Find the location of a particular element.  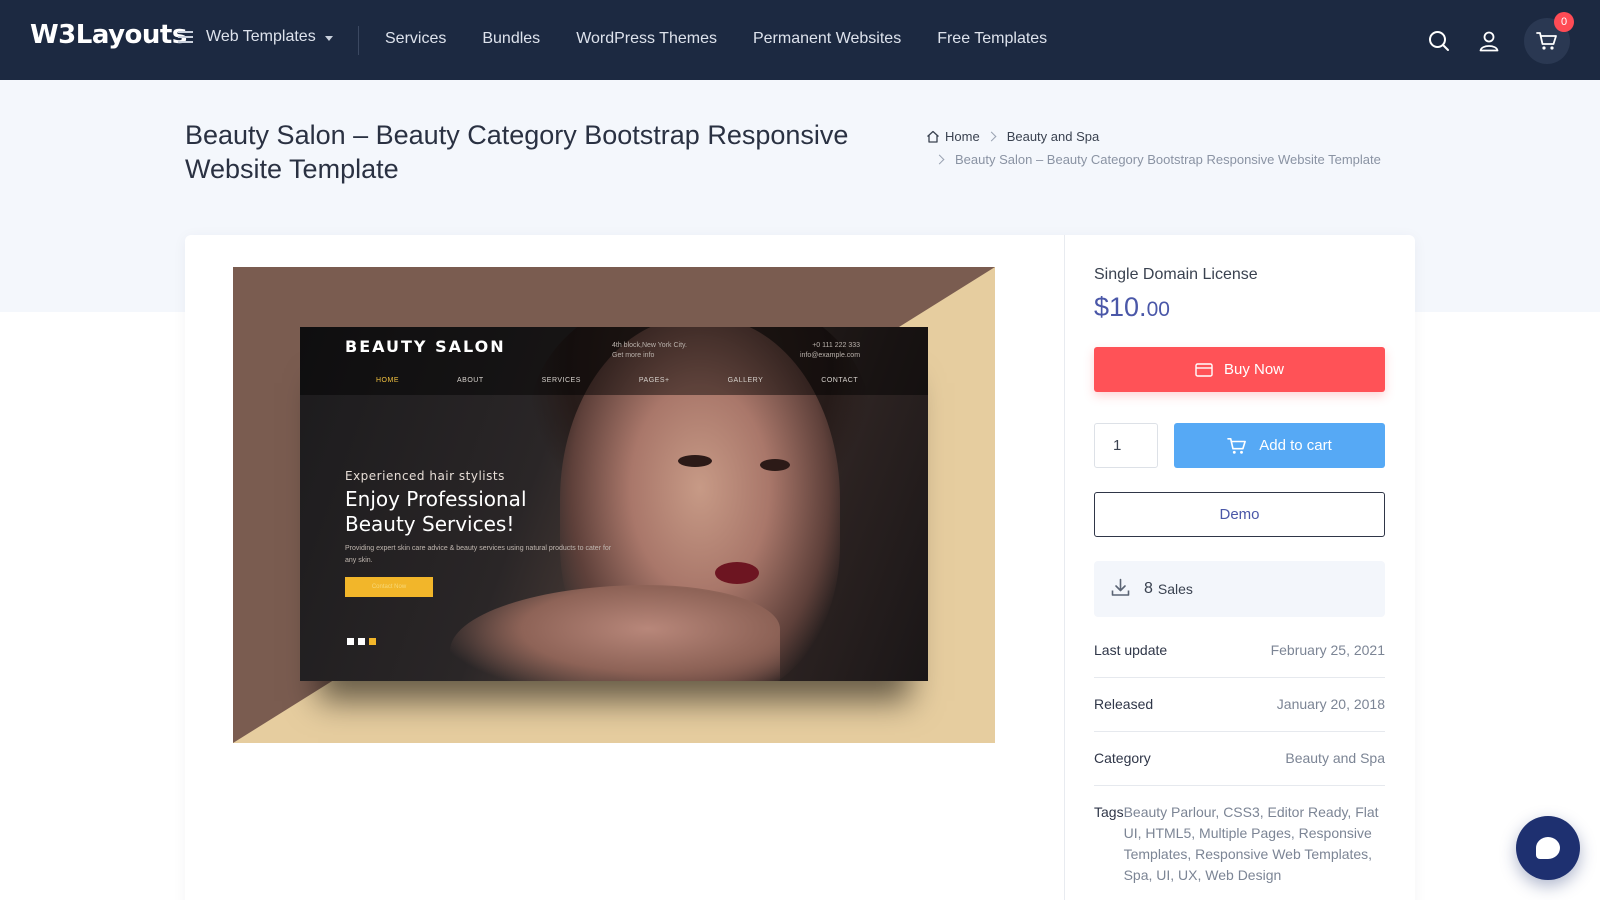

nav-link-wordpress-themes: WordPress Themes is located at coordinates (646, 39).